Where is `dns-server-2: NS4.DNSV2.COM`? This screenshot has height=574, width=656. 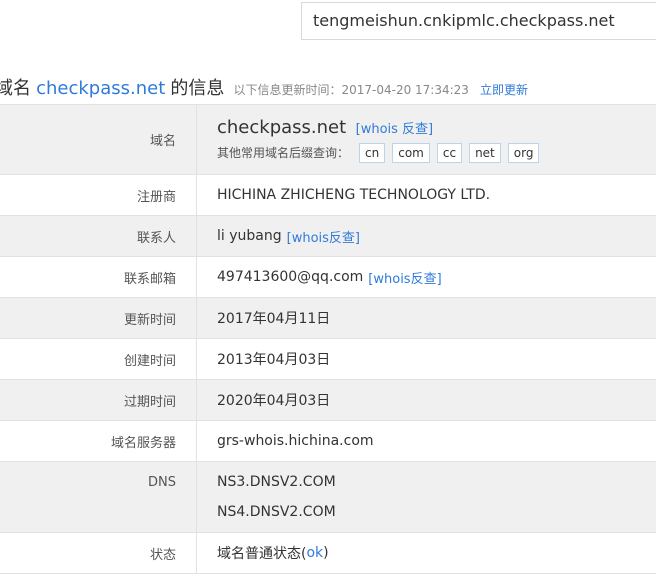
dns-server-2: NS4.DNSV2.COM is located at coordinates (276, 512).